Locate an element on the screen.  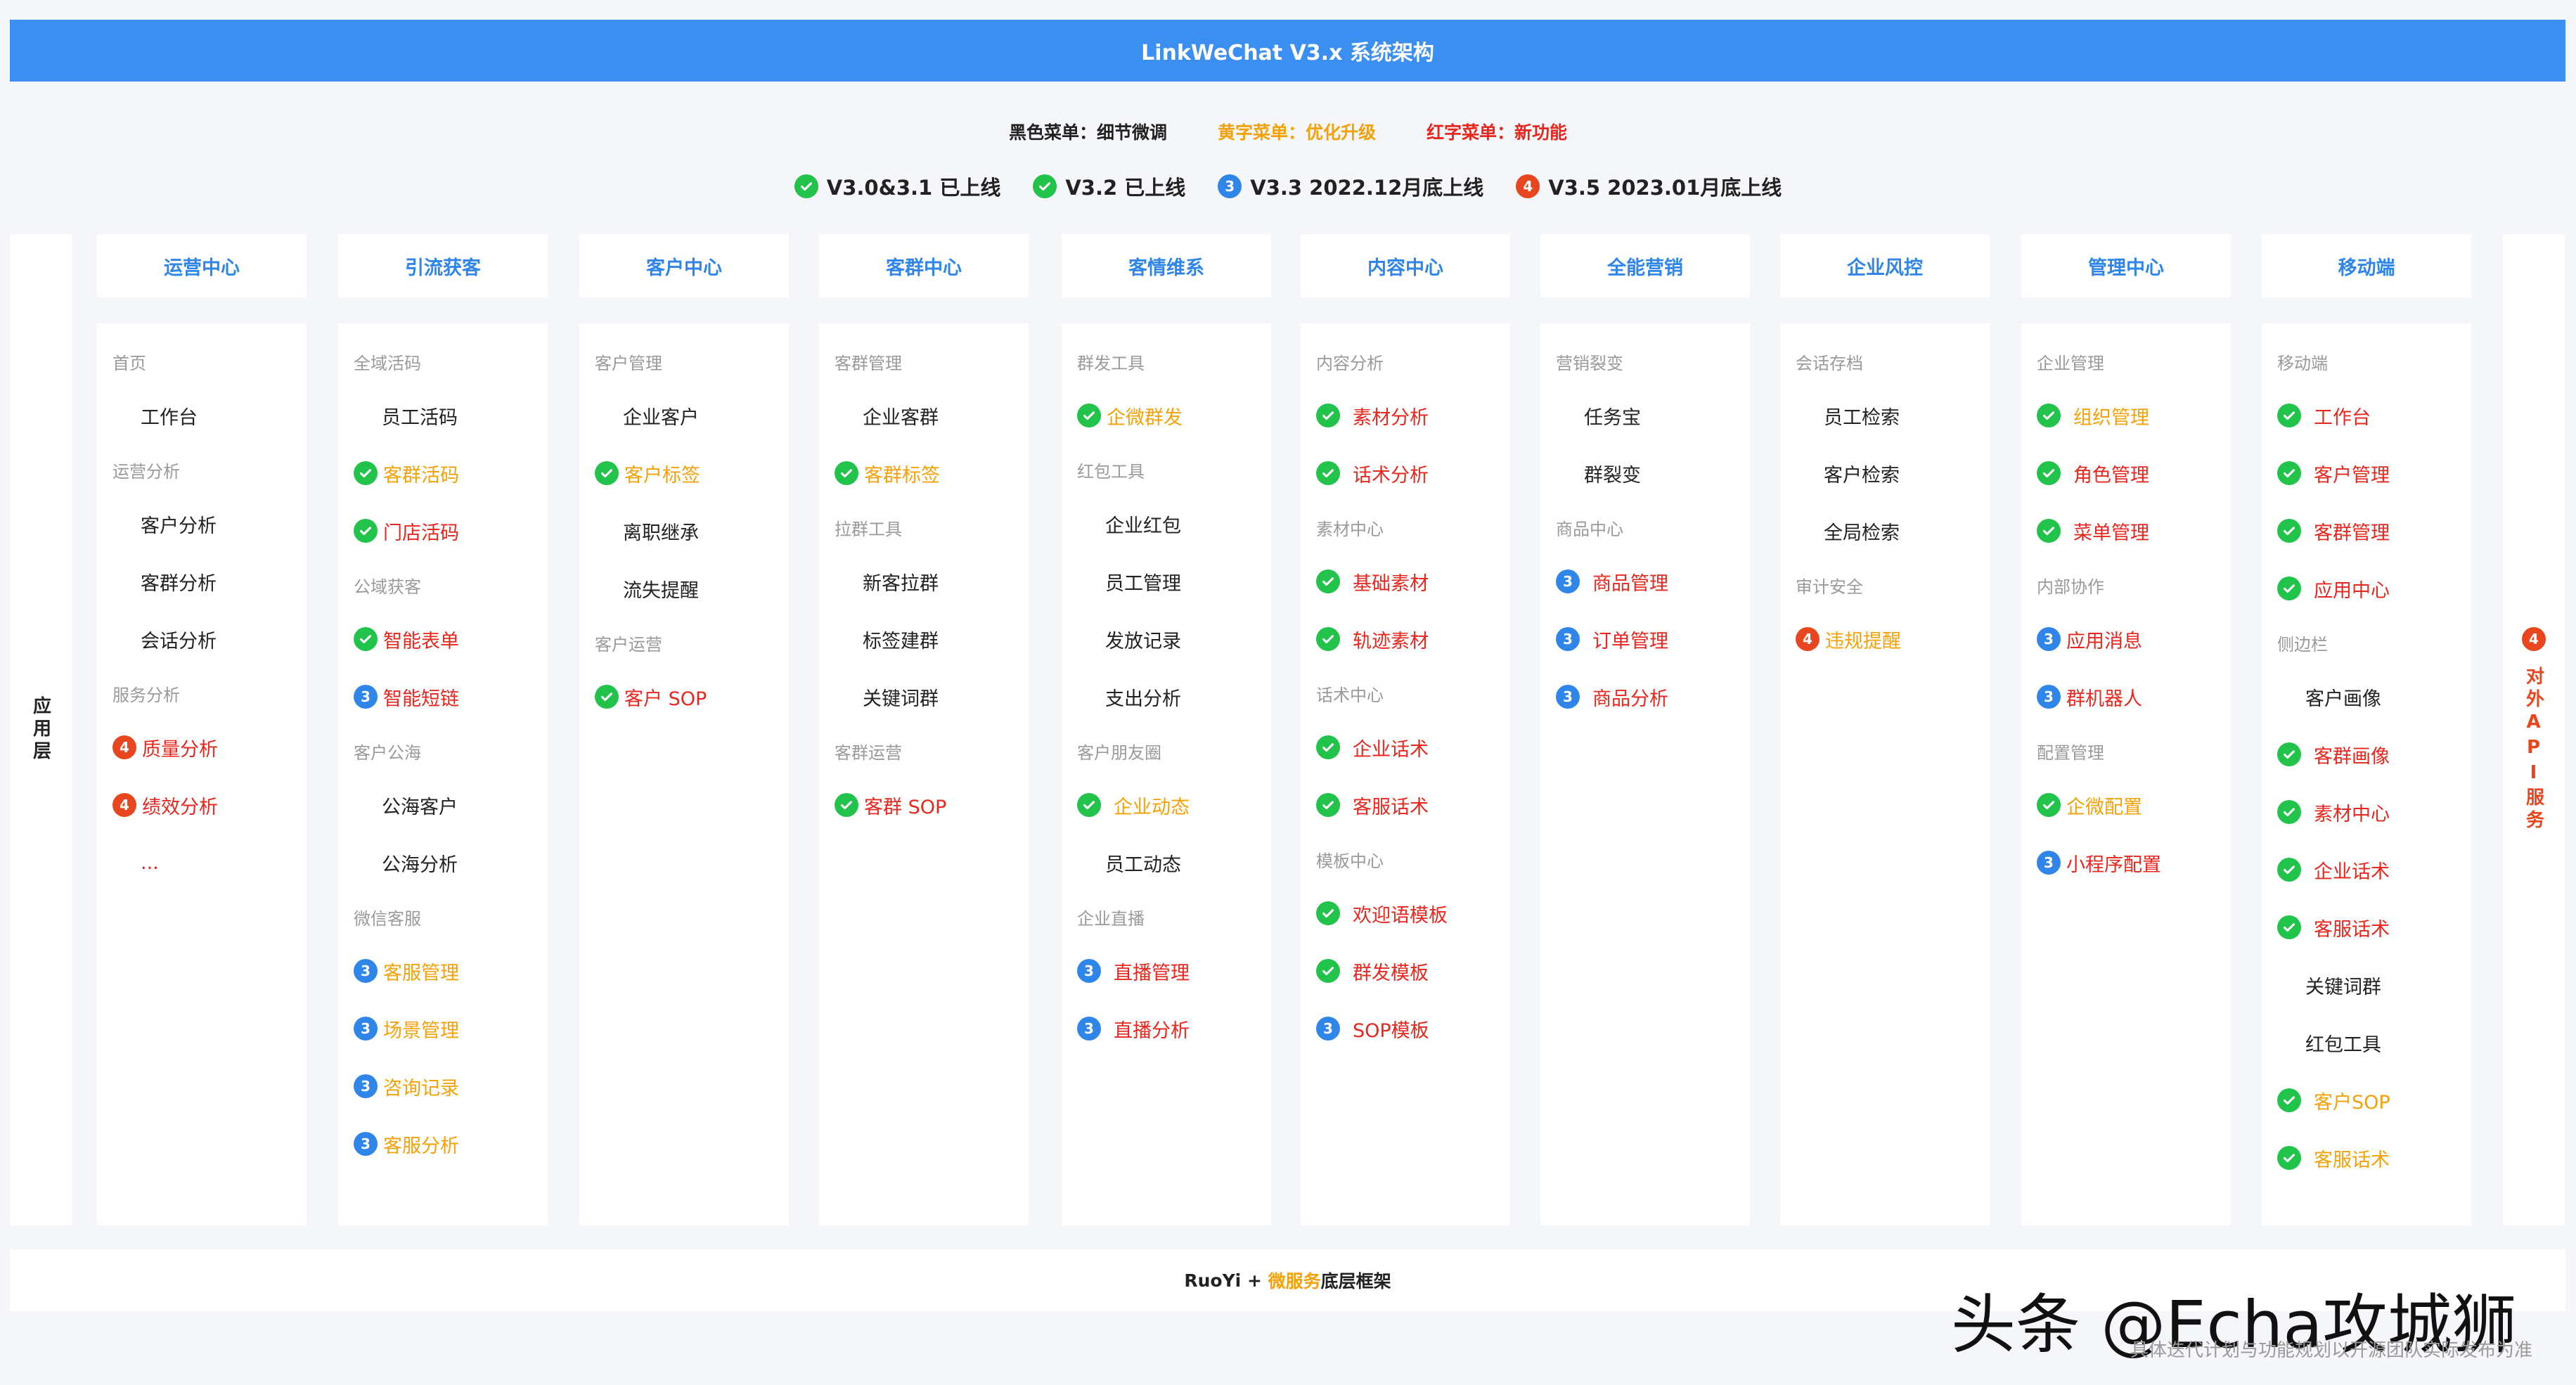
menu-item-label: 群机器人 is located at coordinates (2104, 699).